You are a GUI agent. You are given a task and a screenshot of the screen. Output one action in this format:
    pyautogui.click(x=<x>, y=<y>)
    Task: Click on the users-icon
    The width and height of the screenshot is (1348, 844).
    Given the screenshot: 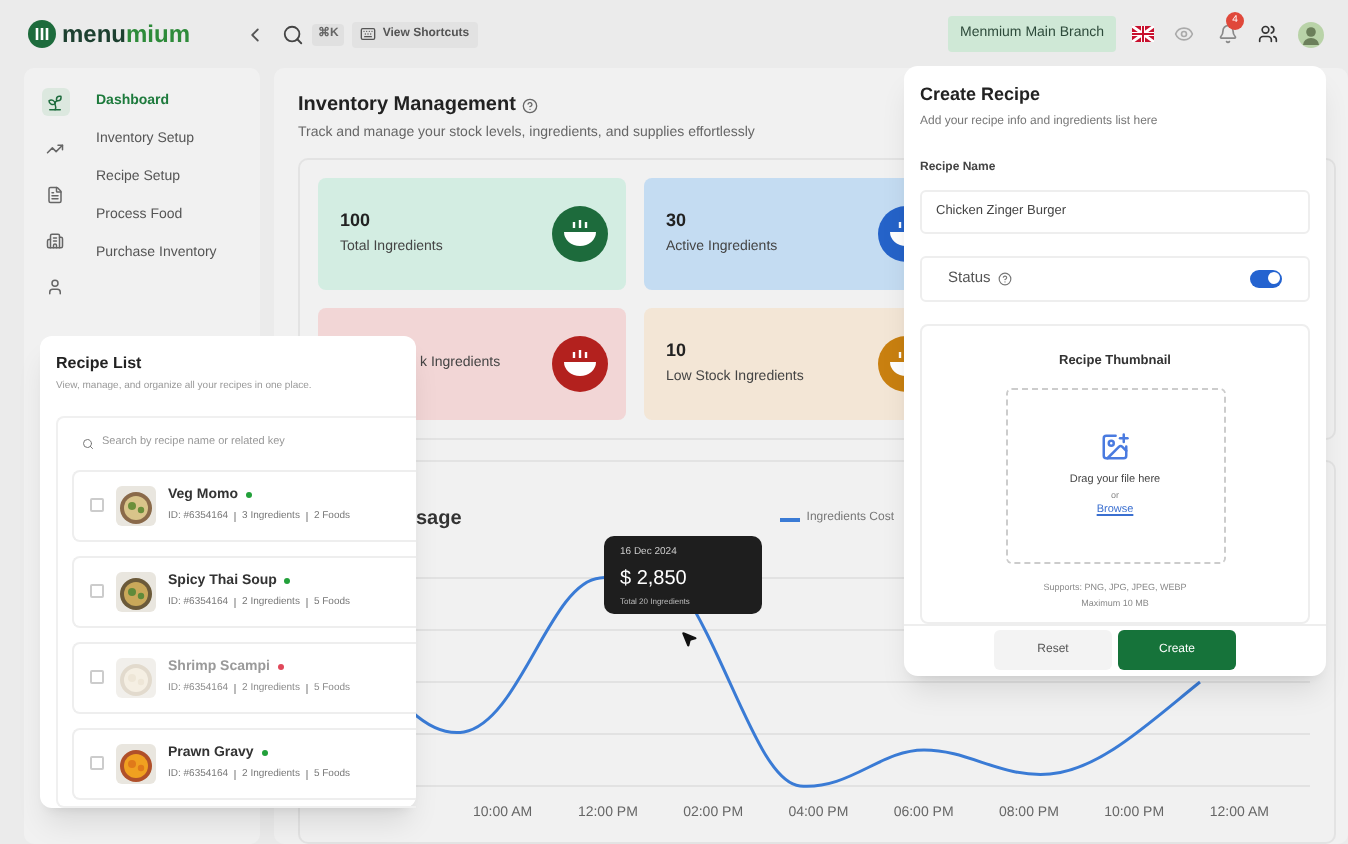 What is the action you would take?
    pyautogui.click(x=1268, y=34)
    